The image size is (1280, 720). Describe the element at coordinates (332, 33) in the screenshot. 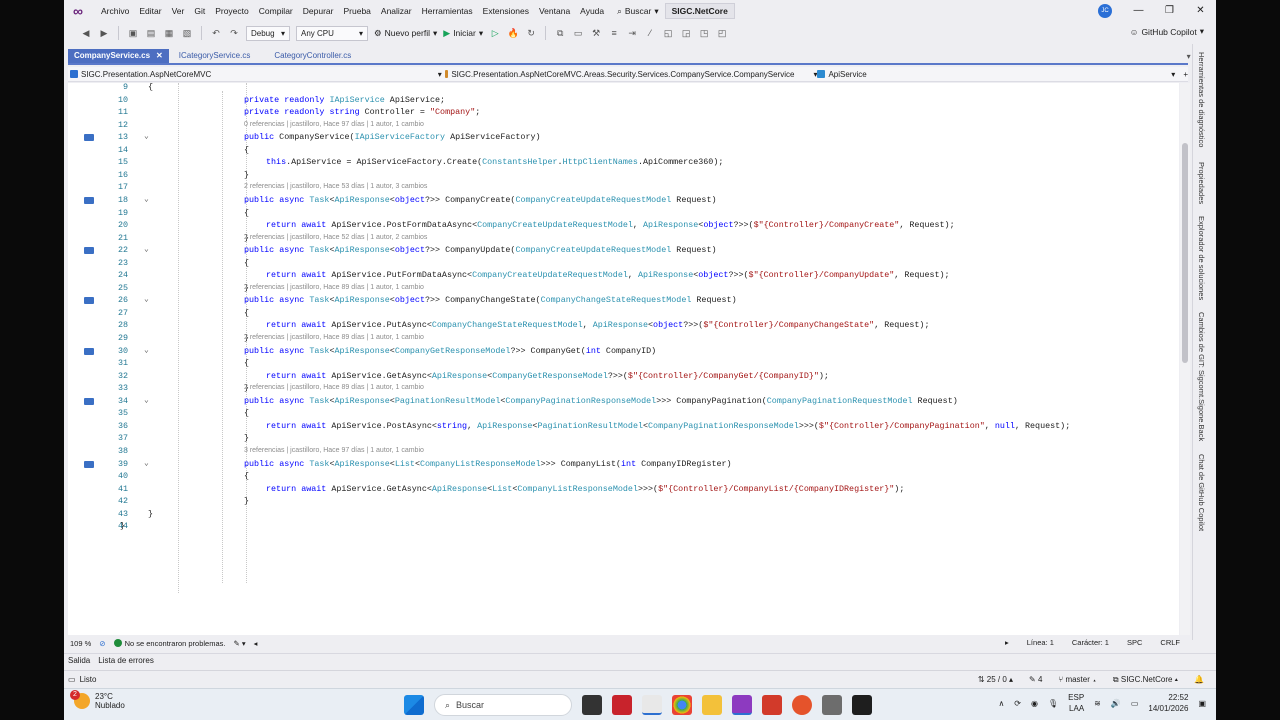

I see `platform-dropdown: Any CPU ▾` at that location.